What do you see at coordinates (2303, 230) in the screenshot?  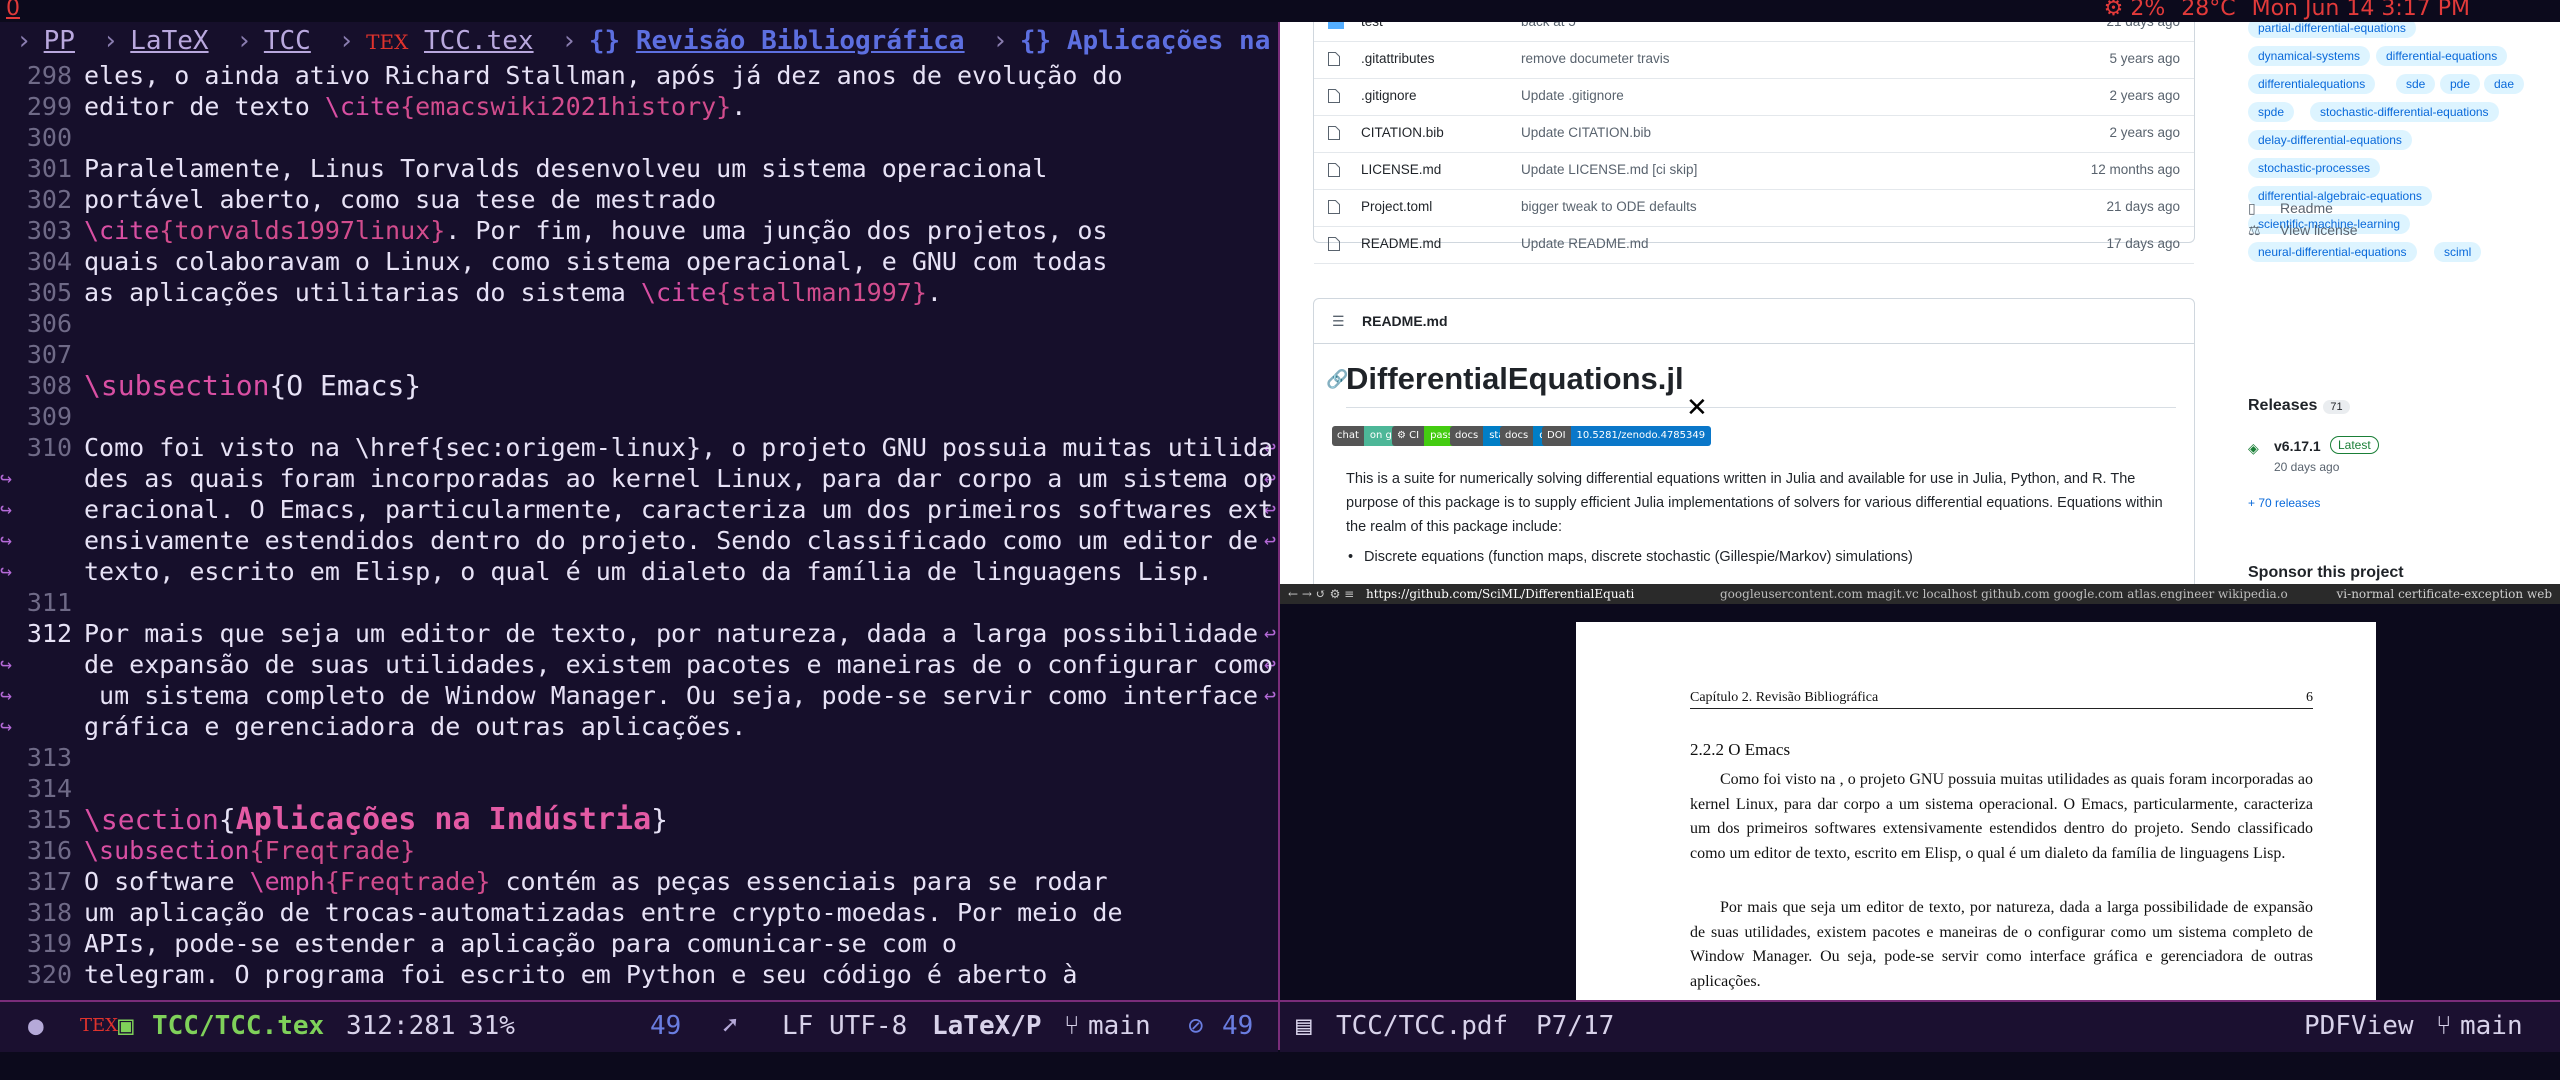 I see `license-link: ⚖ View license` at bounding box center [2303, 230].